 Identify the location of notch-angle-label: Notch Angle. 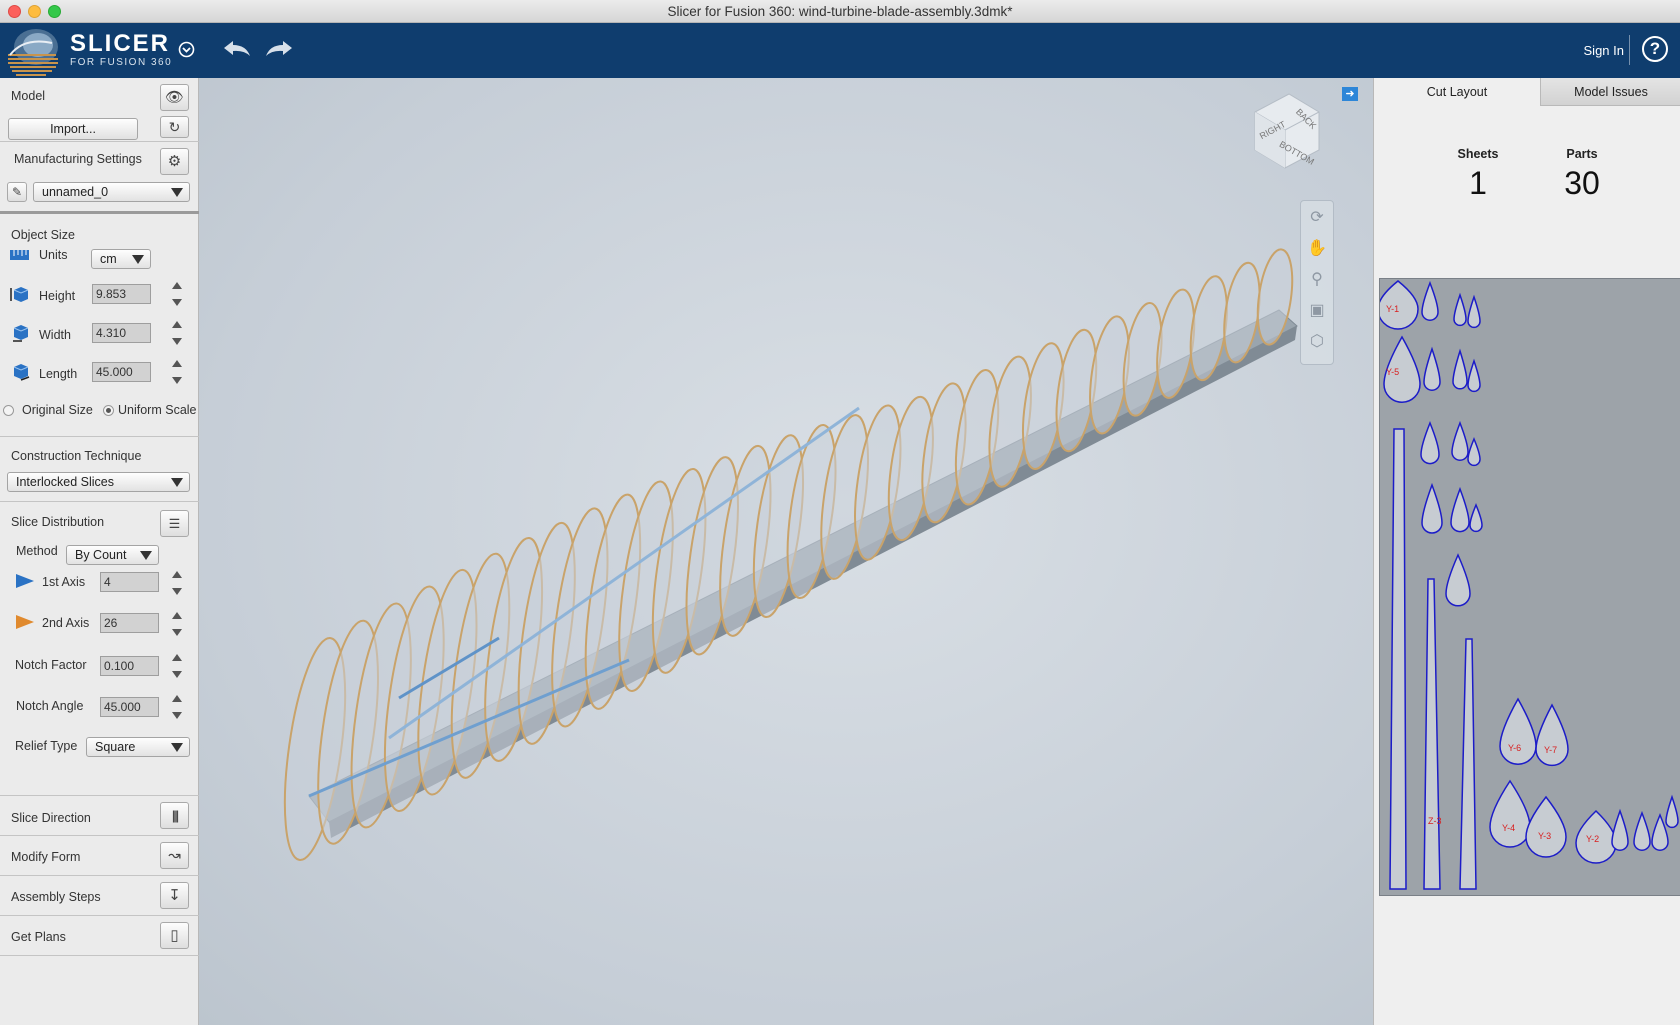
(50, 706).